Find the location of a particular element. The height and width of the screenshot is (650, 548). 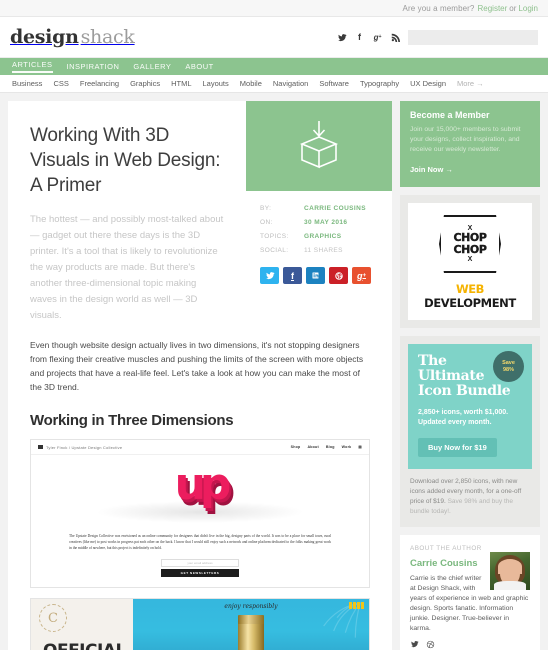

subnav-css: CSS is located at coordinates (60, 83).